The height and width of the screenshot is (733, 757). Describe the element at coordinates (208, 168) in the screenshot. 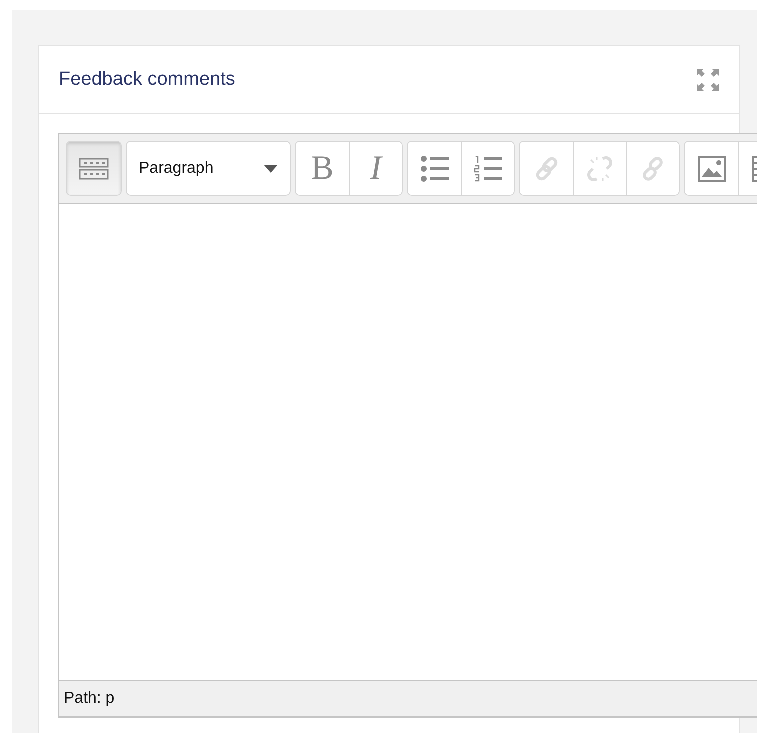

I see `paragraph-format-dropdown: Paragraph` at that location.